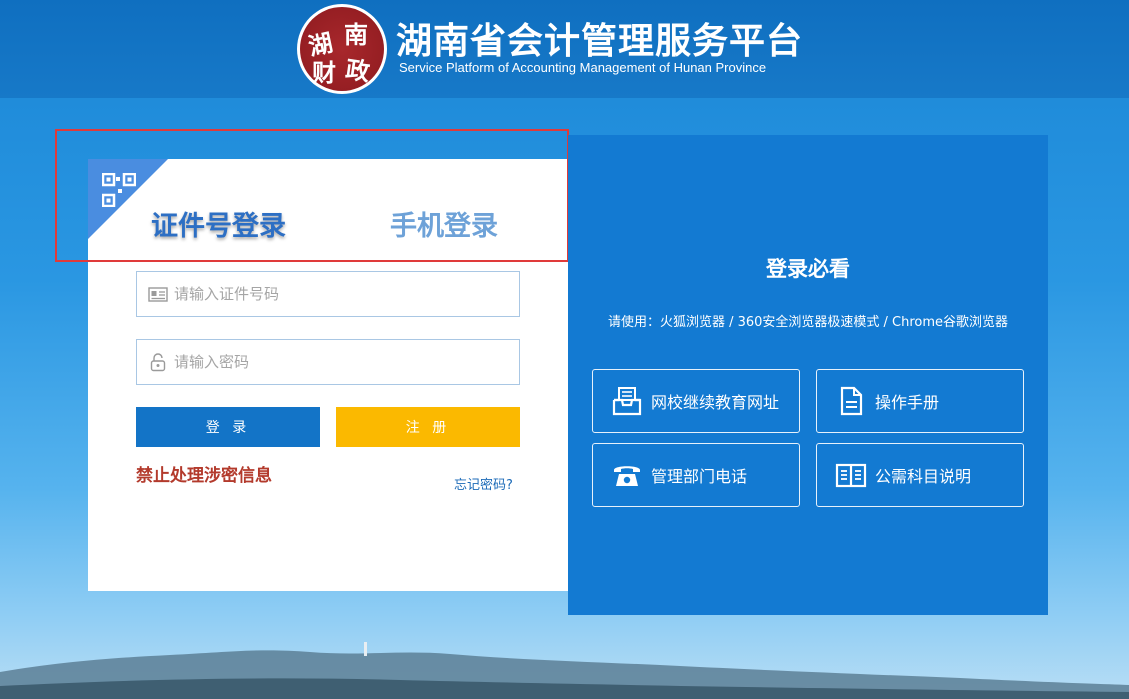 Image resolution: width=1129 pixels, height=699 pixels. Describe the element at coordinates (808, 322) in the screenshot. I see `browser-note: 请使用：火狐浏览器 / 360安全浏览器极速模式 / Chrome谷歌浏览器` at that location.